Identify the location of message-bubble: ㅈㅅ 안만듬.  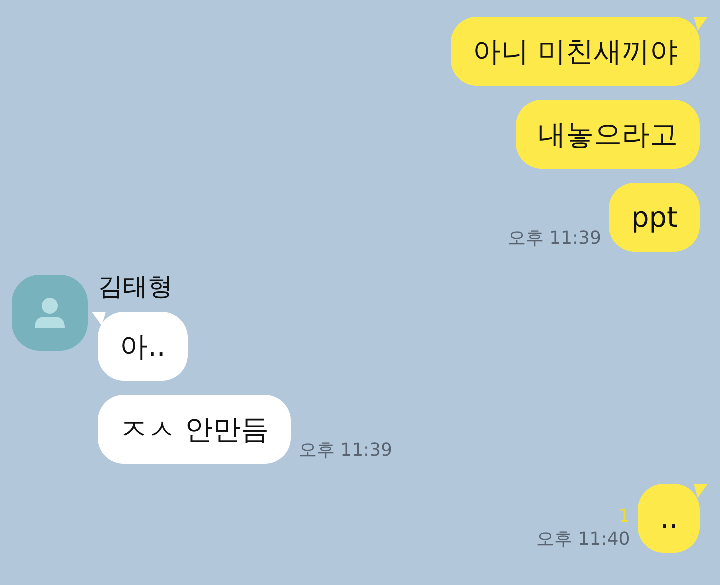
(194, 429).